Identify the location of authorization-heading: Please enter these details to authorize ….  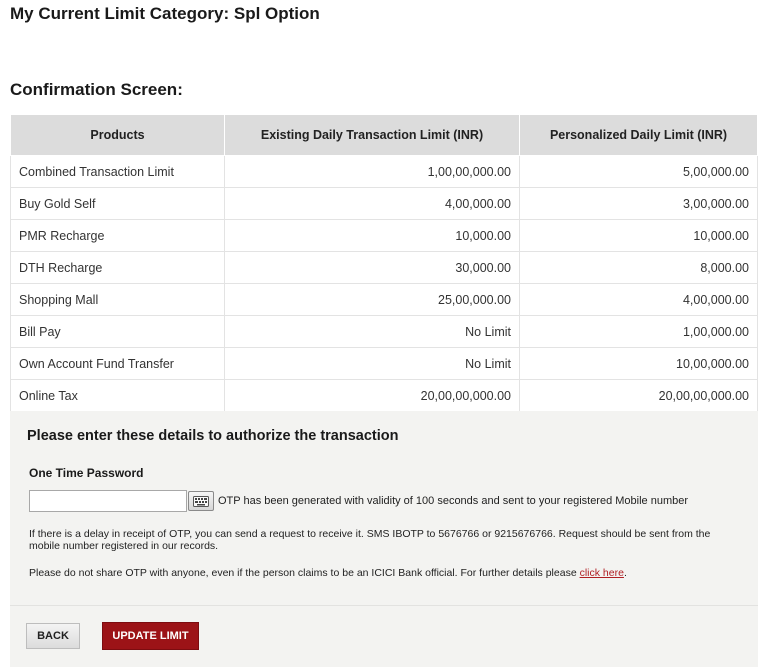
(213, 436).